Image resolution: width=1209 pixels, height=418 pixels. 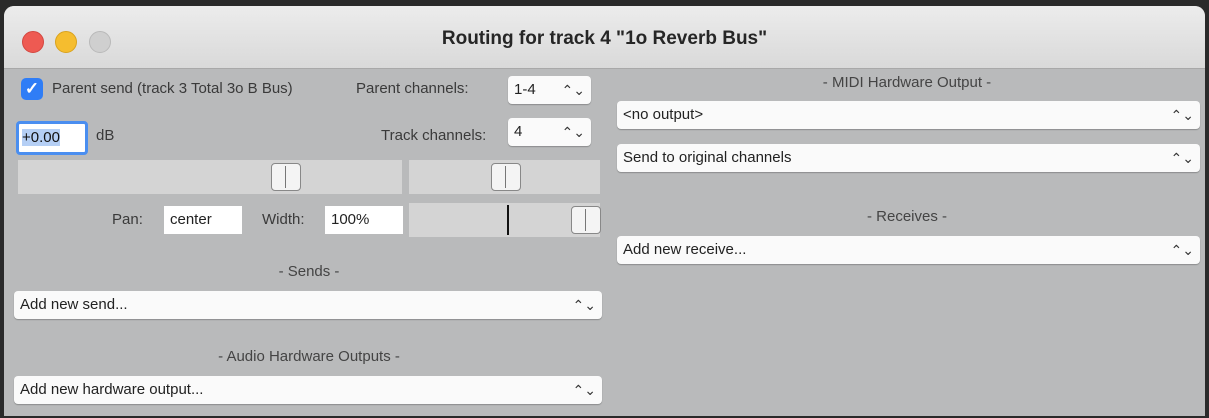 What do you see at coordinates (434, 135) in the screenshot?
I see `track-channels-label: Track channels:` at bounding box center [434, 135].